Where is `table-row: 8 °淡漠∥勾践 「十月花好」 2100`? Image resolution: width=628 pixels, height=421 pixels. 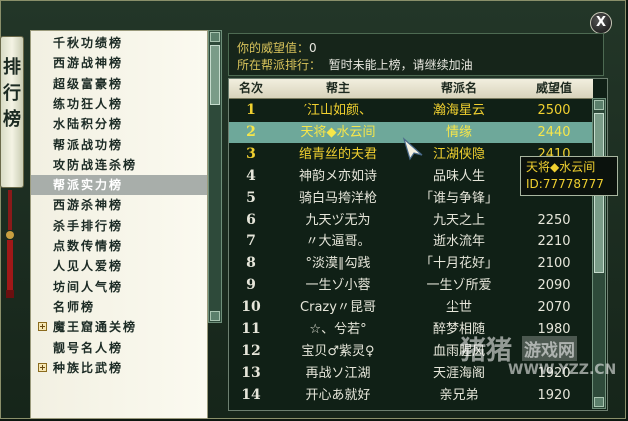 table-row: 8 °淡漠∥勾践 「十月花好」 2100 is located at coordinates (411, 263).